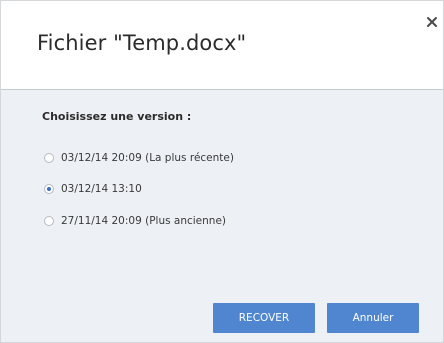  I want to click on dialog-title: Fichier "Temp.docx", so click(142, 43).